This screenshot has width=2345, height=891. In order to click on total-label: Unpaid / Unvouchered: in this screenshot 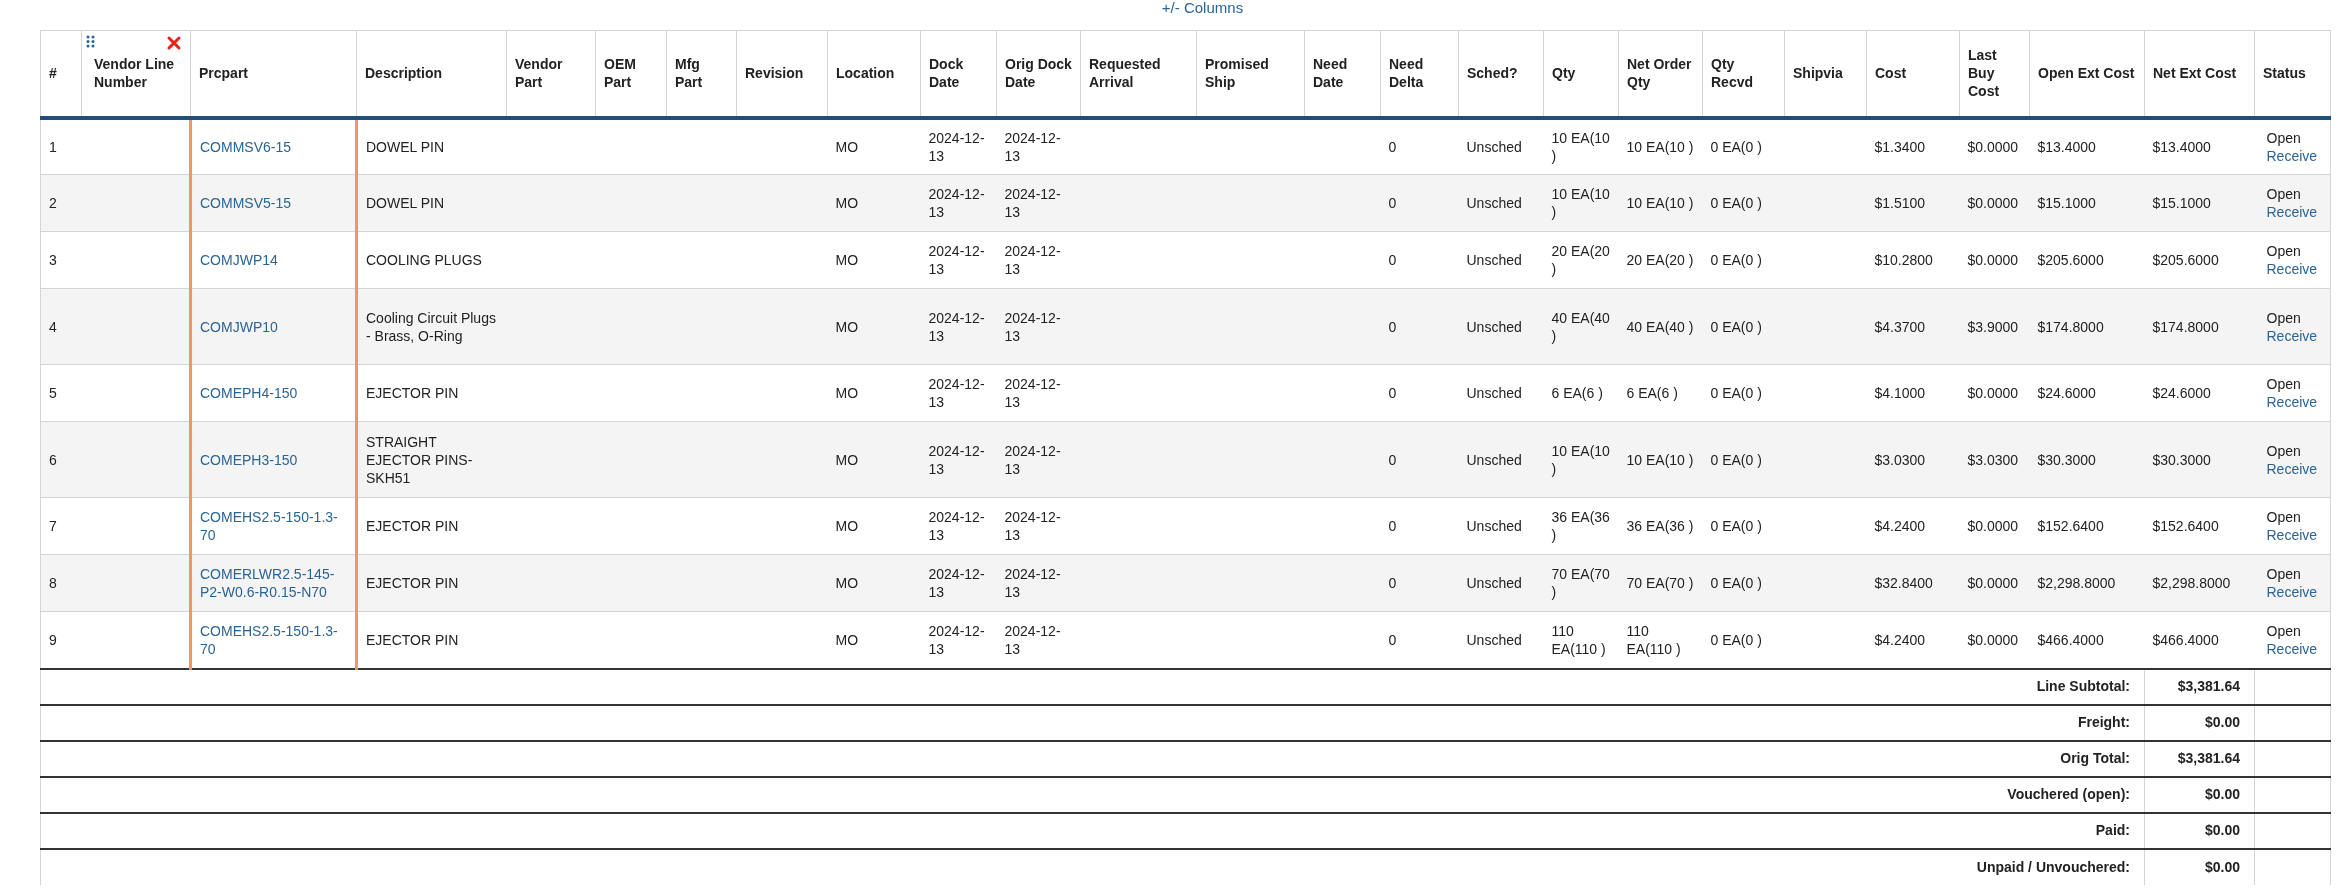, I will do `click(1092, 866)`.